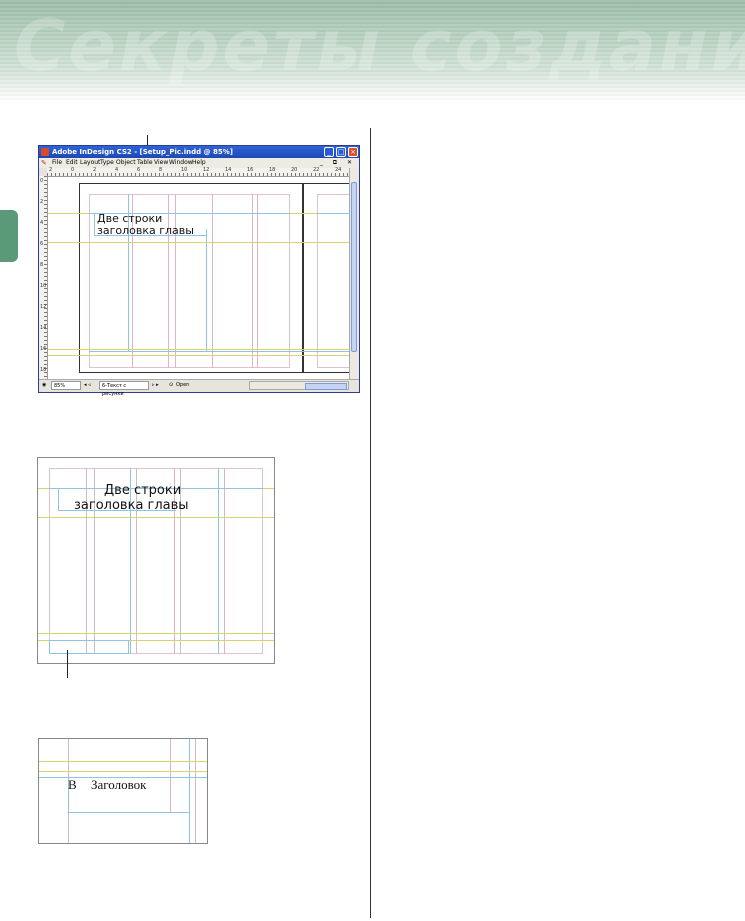 The height and width of the screenshot is (921, 745). What do you see at coordinates (198, 172) in the screenshot?
I see `horizontal-ruler: 2 0 2 4 6 8 10 12 14 16 18 20 22 24` at bounding box center [198, 172].